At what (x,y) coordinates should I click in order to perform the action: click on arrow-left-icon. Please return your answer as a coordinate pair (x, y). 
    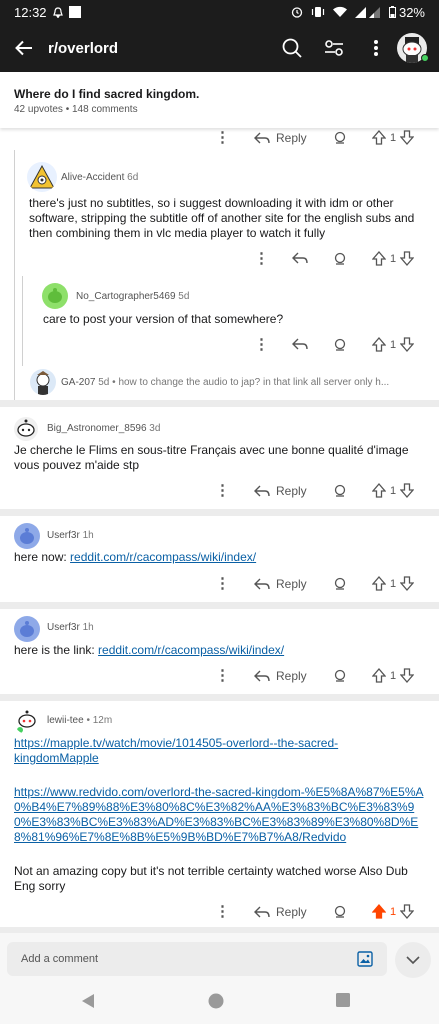
    Looking at the image, I should click on (23, 48).